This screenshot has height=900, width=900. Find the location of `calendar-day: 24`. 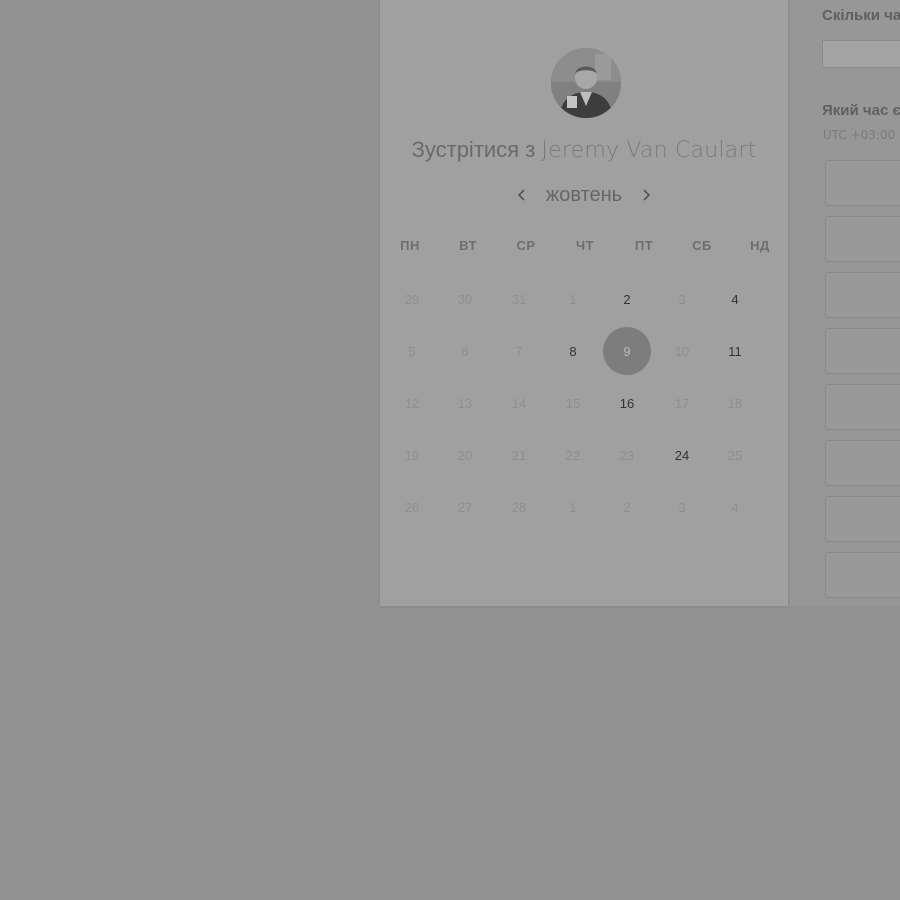

calendar-day: 24 is located at coordinates (682, 455).